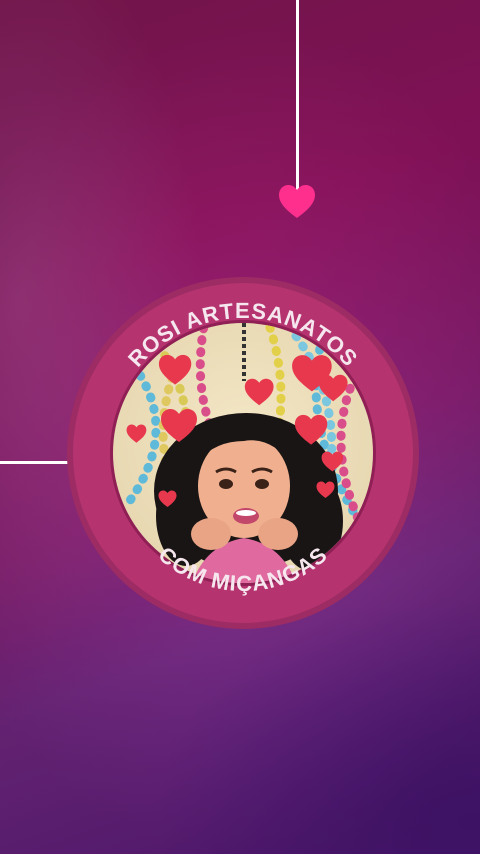 This screenshot has width=480, height=854. Describe the element at coordinates (297, 96) in the screenshot. I see `hanging-string-vertical` at that location.